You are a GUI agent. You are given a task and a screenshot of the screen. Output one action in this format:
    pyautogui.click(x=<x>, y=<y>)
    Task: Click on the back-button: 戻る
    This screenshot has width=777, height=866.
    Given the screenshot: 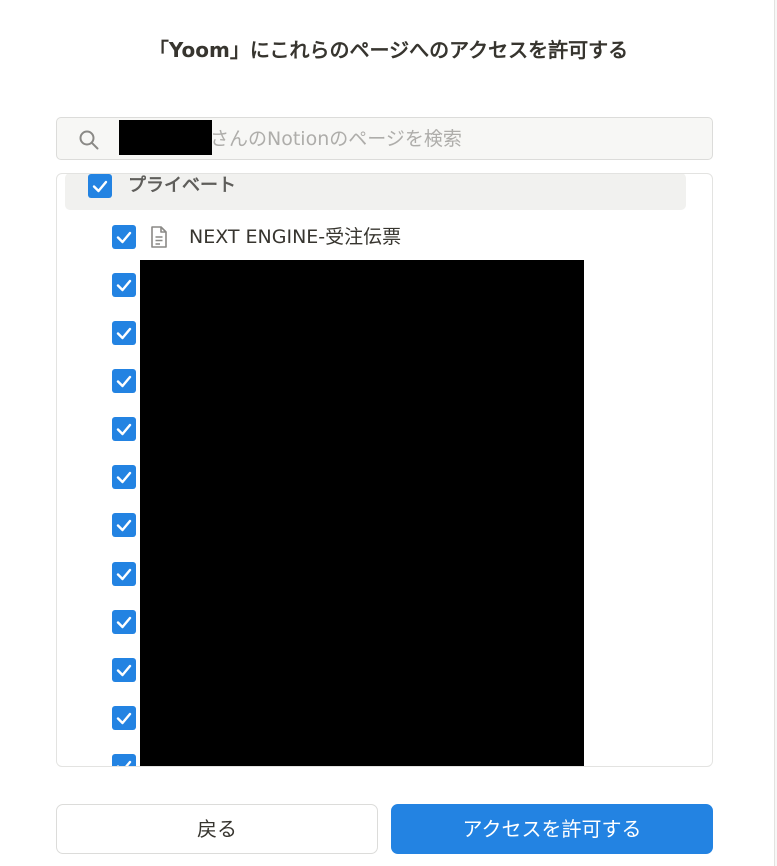 What is the action you would take?
    pyautogui.click(x=217, y=829)
    